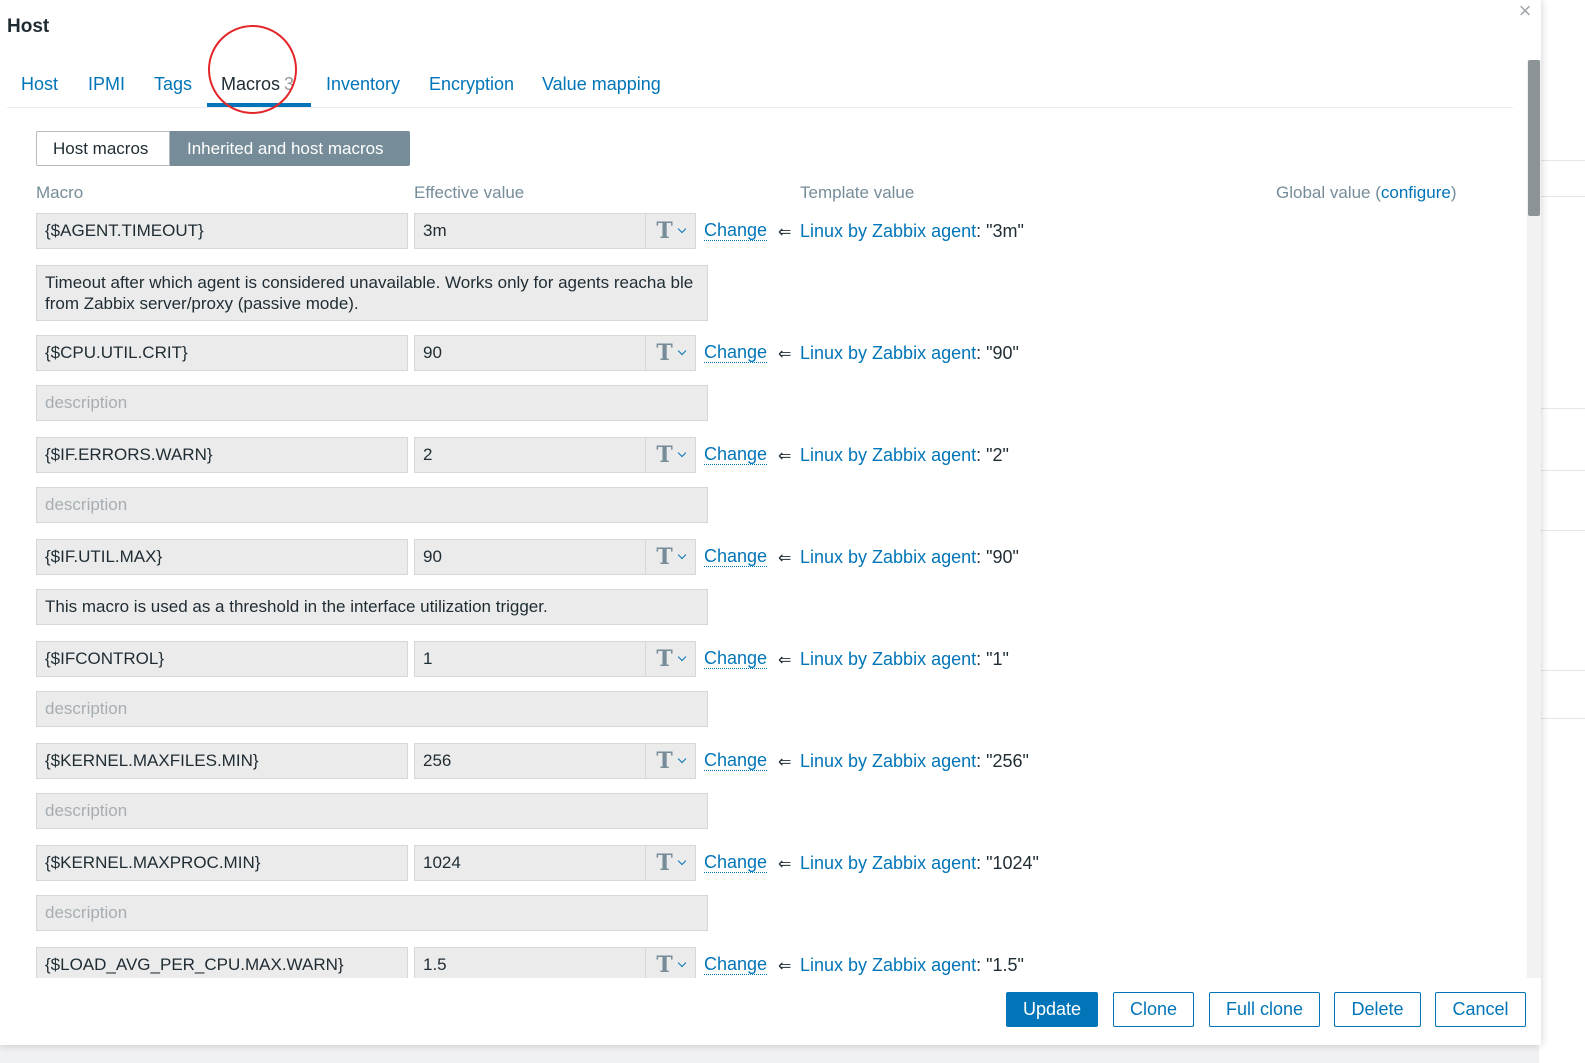 The image size is (1585, 1063). I want to click on cancel-button: Cancel, so click(1480, 1009).